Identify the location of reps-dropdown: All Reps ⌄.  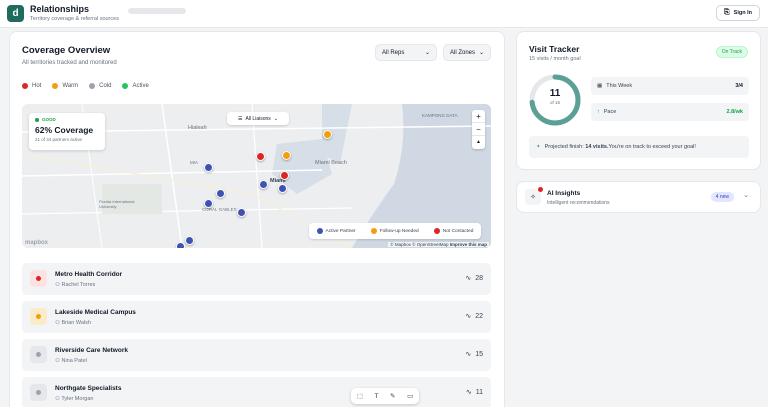
(406, 52).